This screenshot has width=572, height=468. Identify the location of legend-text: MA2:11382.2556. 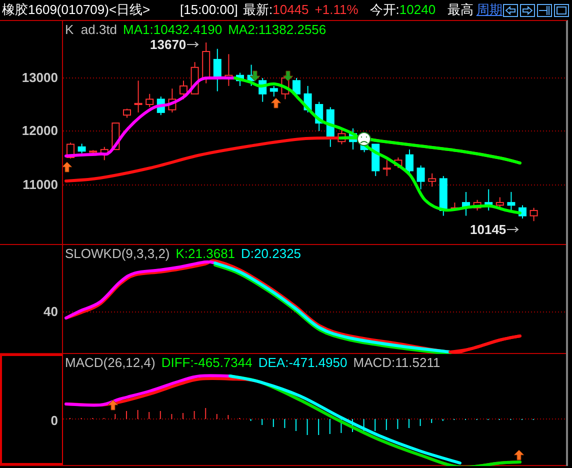
(277, 30).